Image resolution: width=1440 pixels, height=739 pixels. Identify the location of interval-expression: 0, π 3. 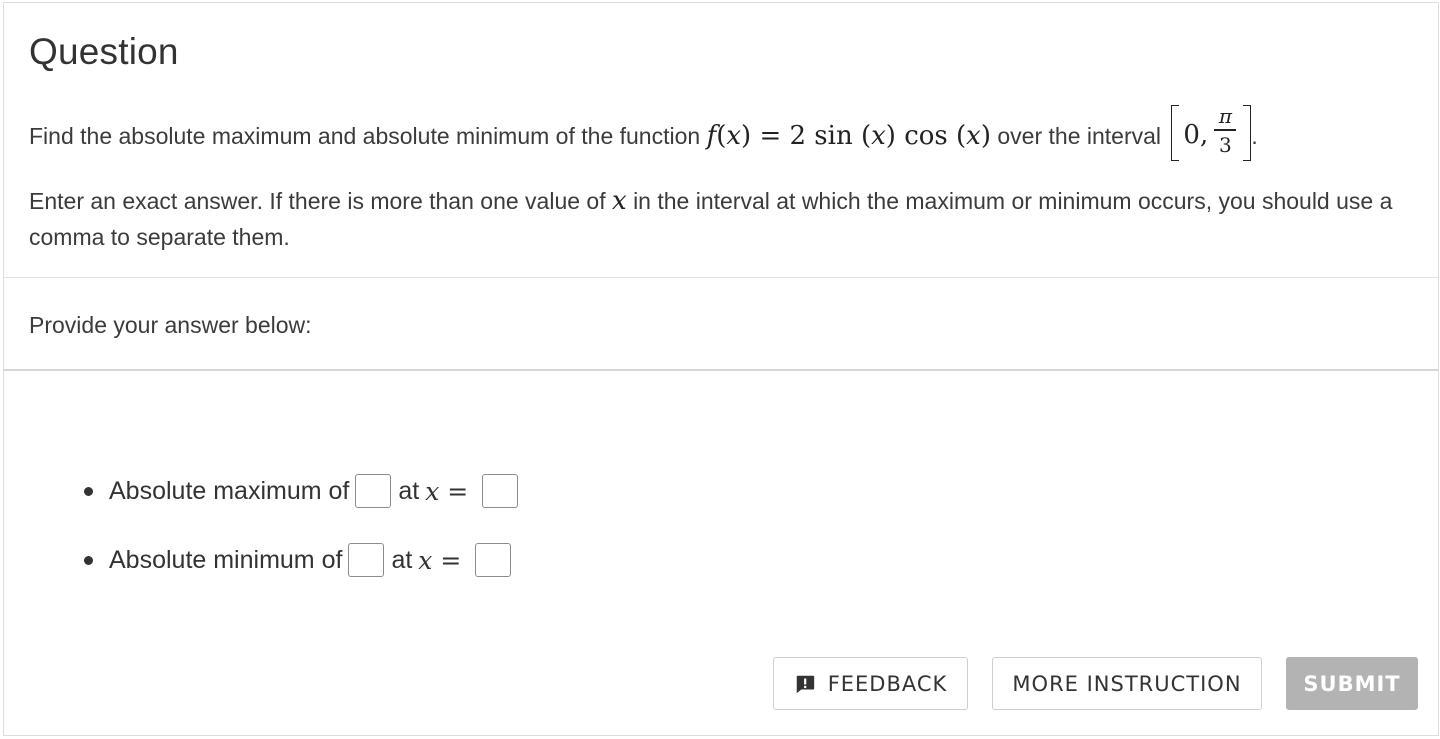
(1211, 133).